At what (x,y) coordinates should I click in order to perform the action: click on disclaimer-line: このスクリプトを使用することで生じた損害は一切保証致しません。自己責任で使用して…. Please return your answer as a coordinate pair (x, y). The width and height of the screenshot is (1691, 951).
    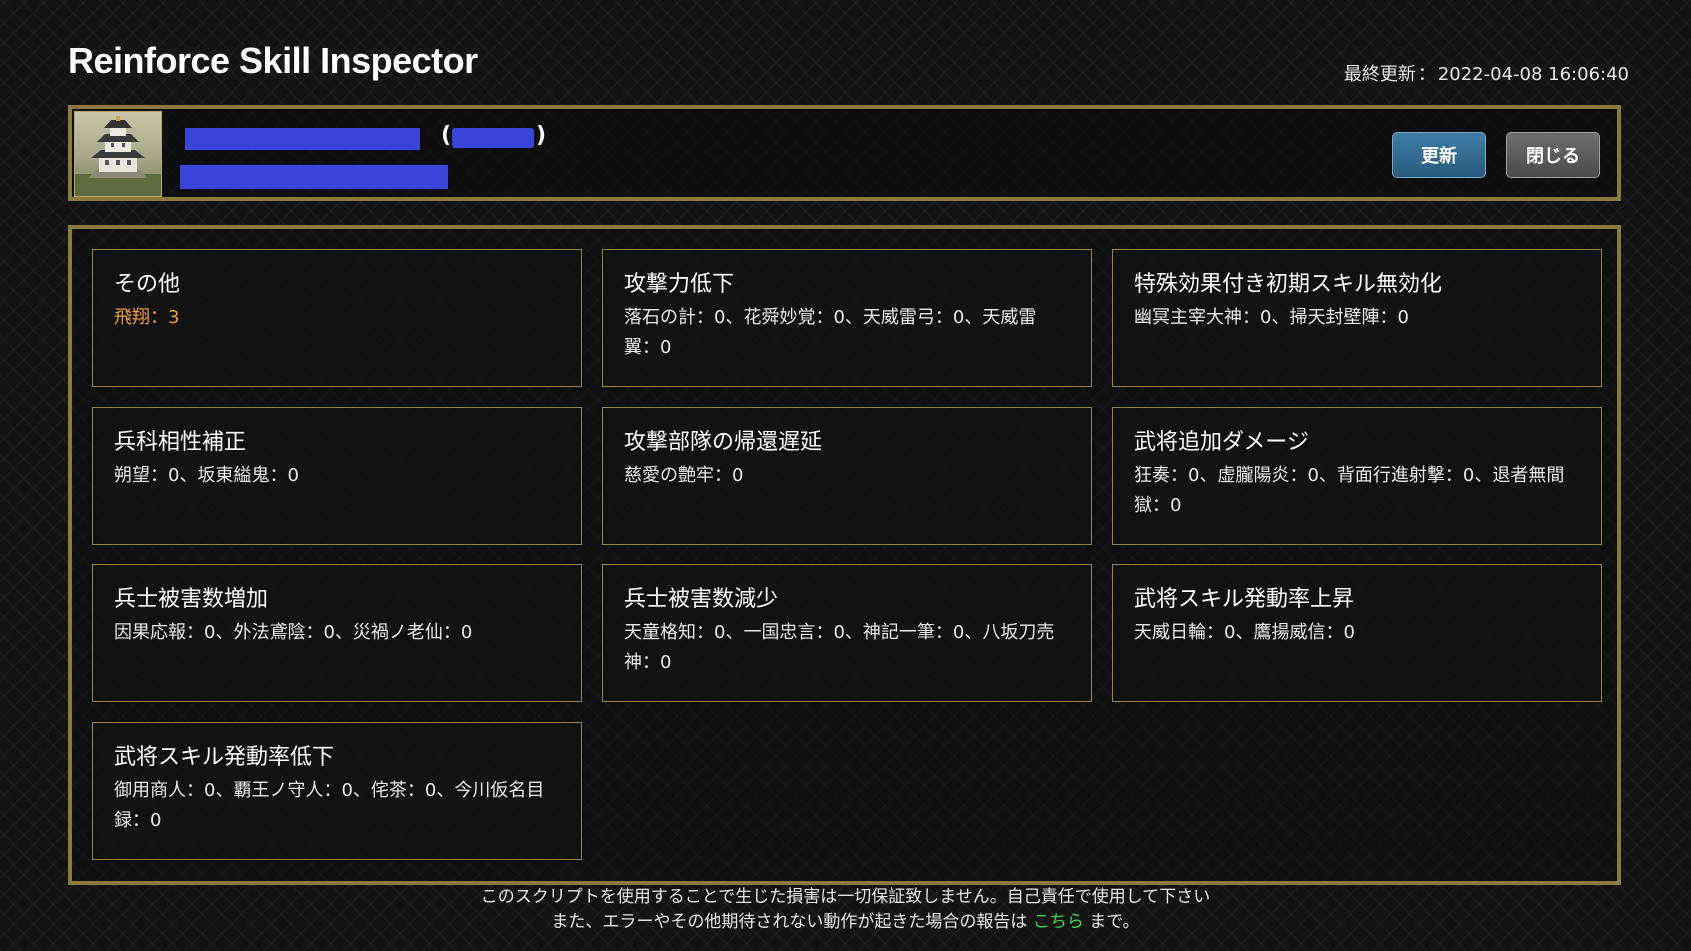
    Looking at the image, I should click on (845, 897).